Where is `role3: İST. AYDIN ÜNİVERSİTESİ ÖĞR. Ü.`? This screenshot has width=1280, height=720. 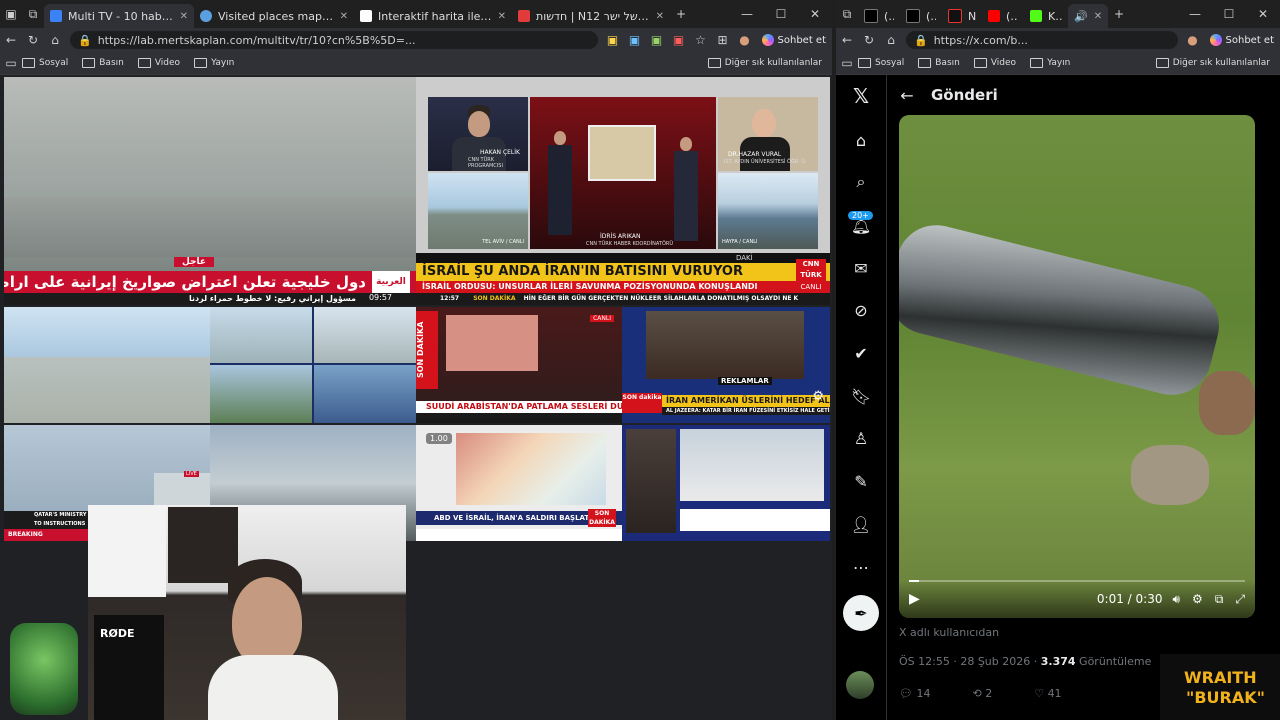
role3: İST. AYDIN ÜNİVERSİTESİ ÖĞR. Ü. is located at coordinates (765, 162).